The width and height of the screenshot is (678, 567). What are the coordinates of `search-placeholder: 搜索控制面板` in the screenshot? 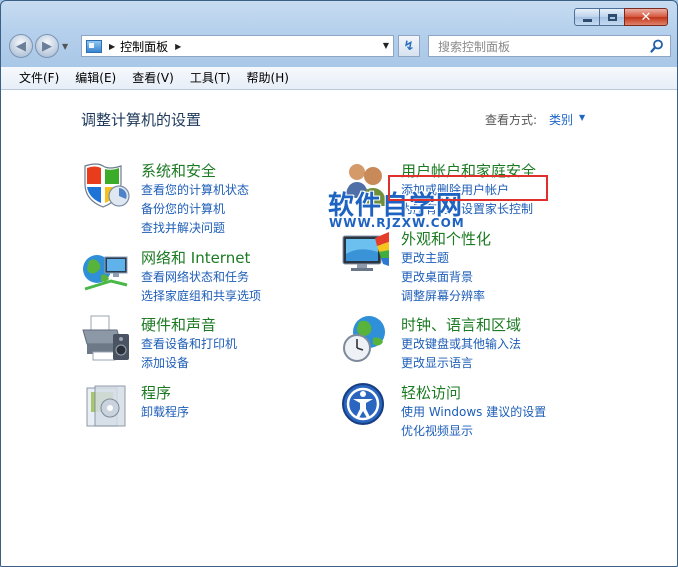 It's located at (474, 46).